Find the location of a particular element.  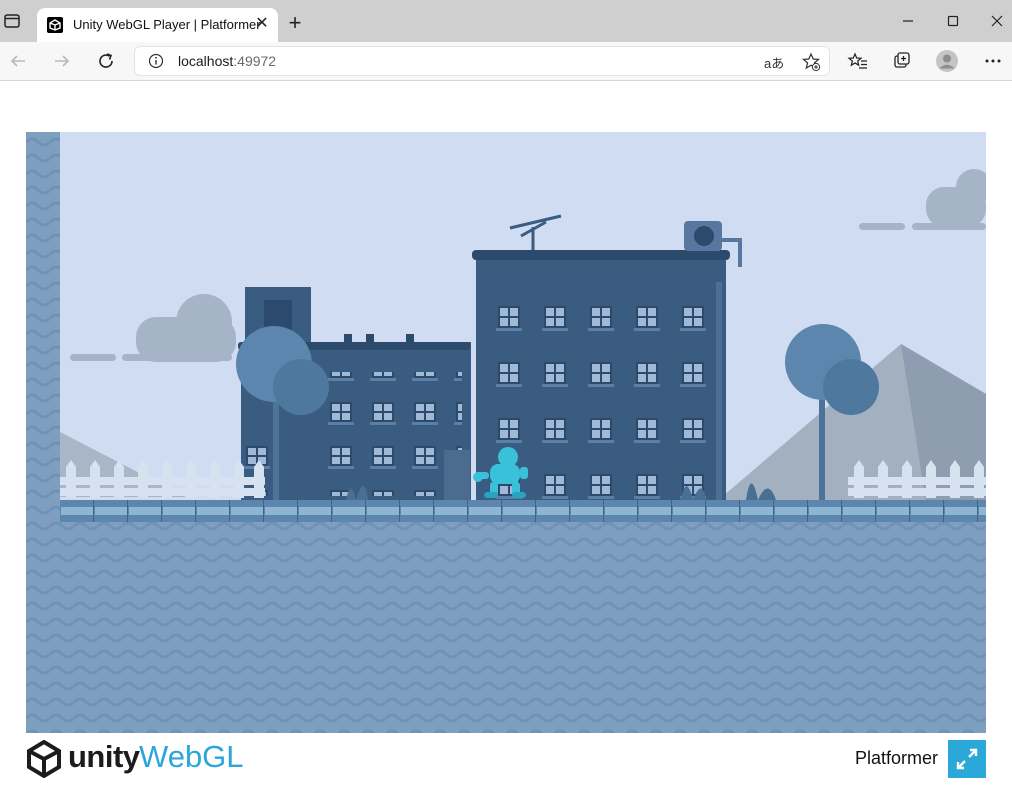

build-title: Platformer is located at coordinates (896, 758).